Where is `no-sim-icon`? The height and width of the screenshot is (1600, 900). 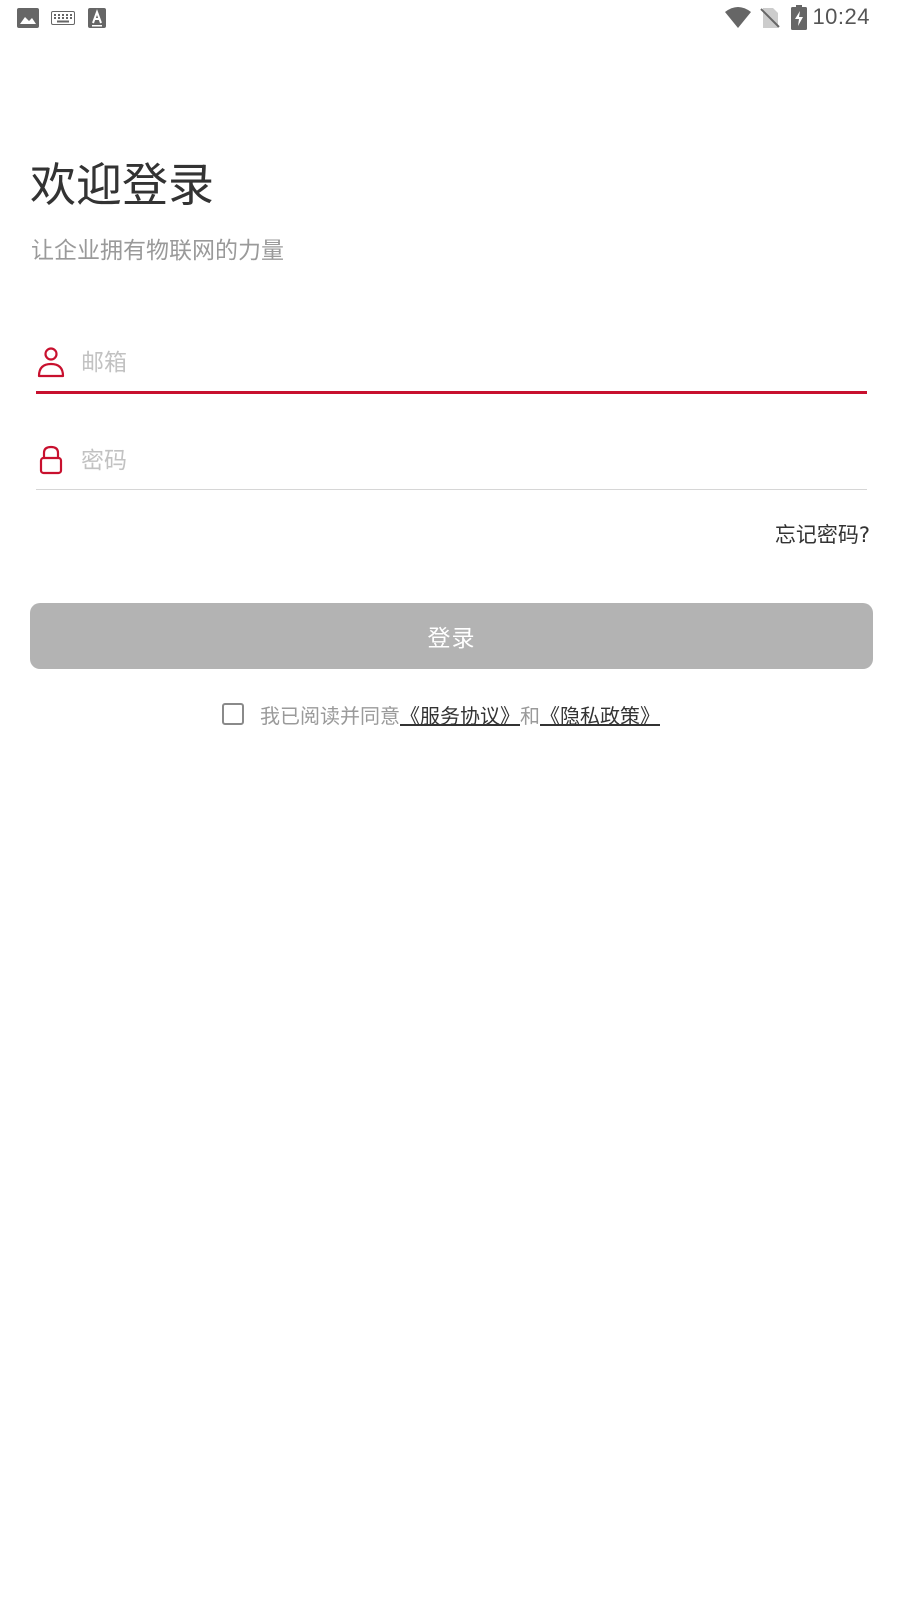 no-sim-icon is located at coordinates (770, 18).